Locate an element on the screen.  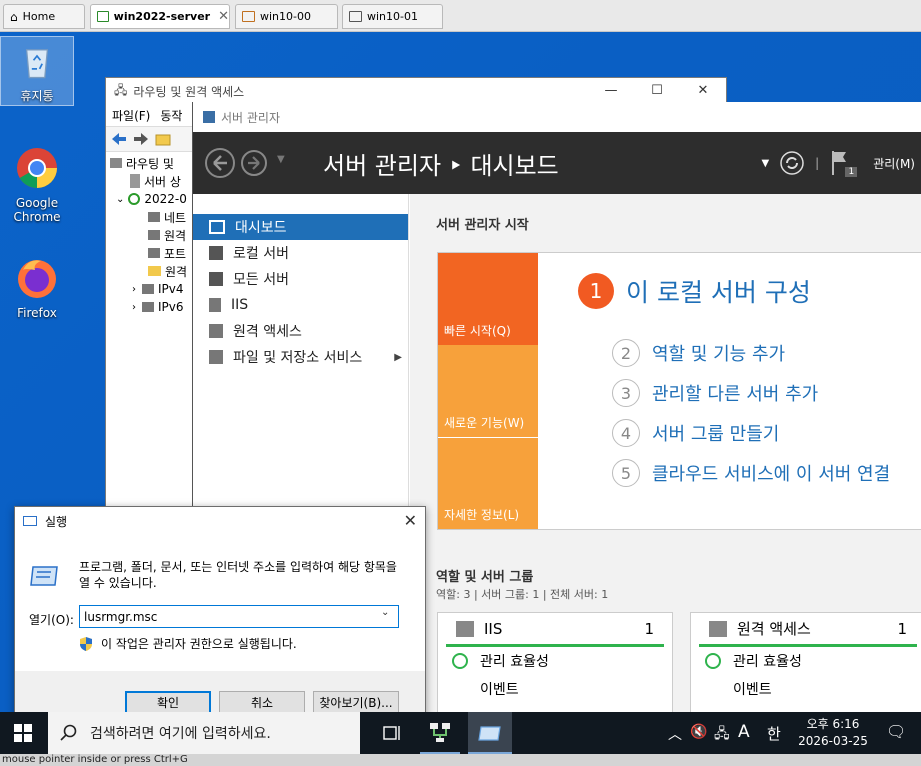
notifications-flag-icon: 1 is located at coordinates (843, 163).